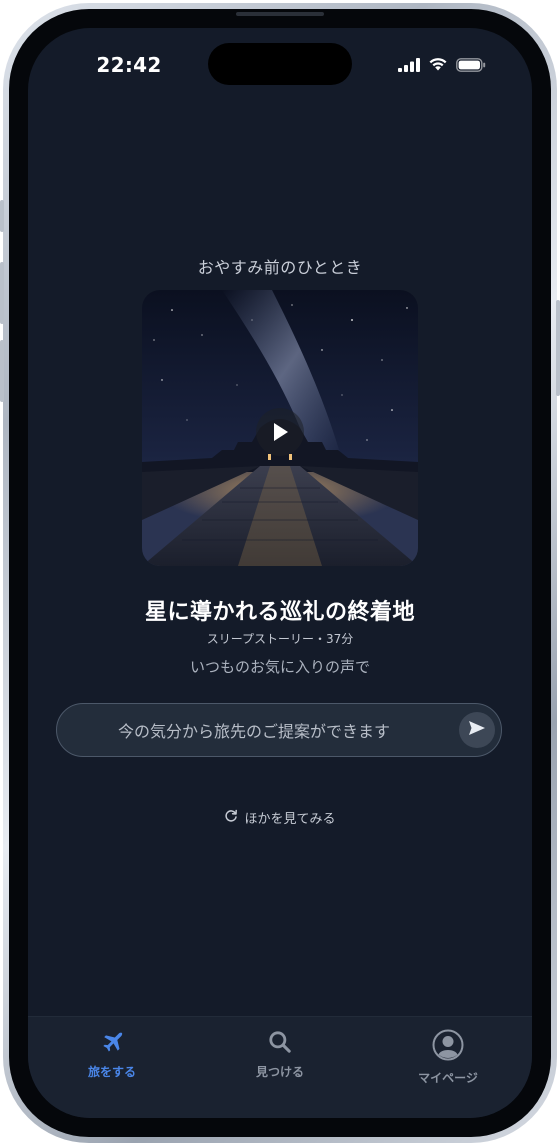  What do you see at coordinates (438, 66) in the screenshot?
I see `wifi-icon` at bounding box center [438, 66].